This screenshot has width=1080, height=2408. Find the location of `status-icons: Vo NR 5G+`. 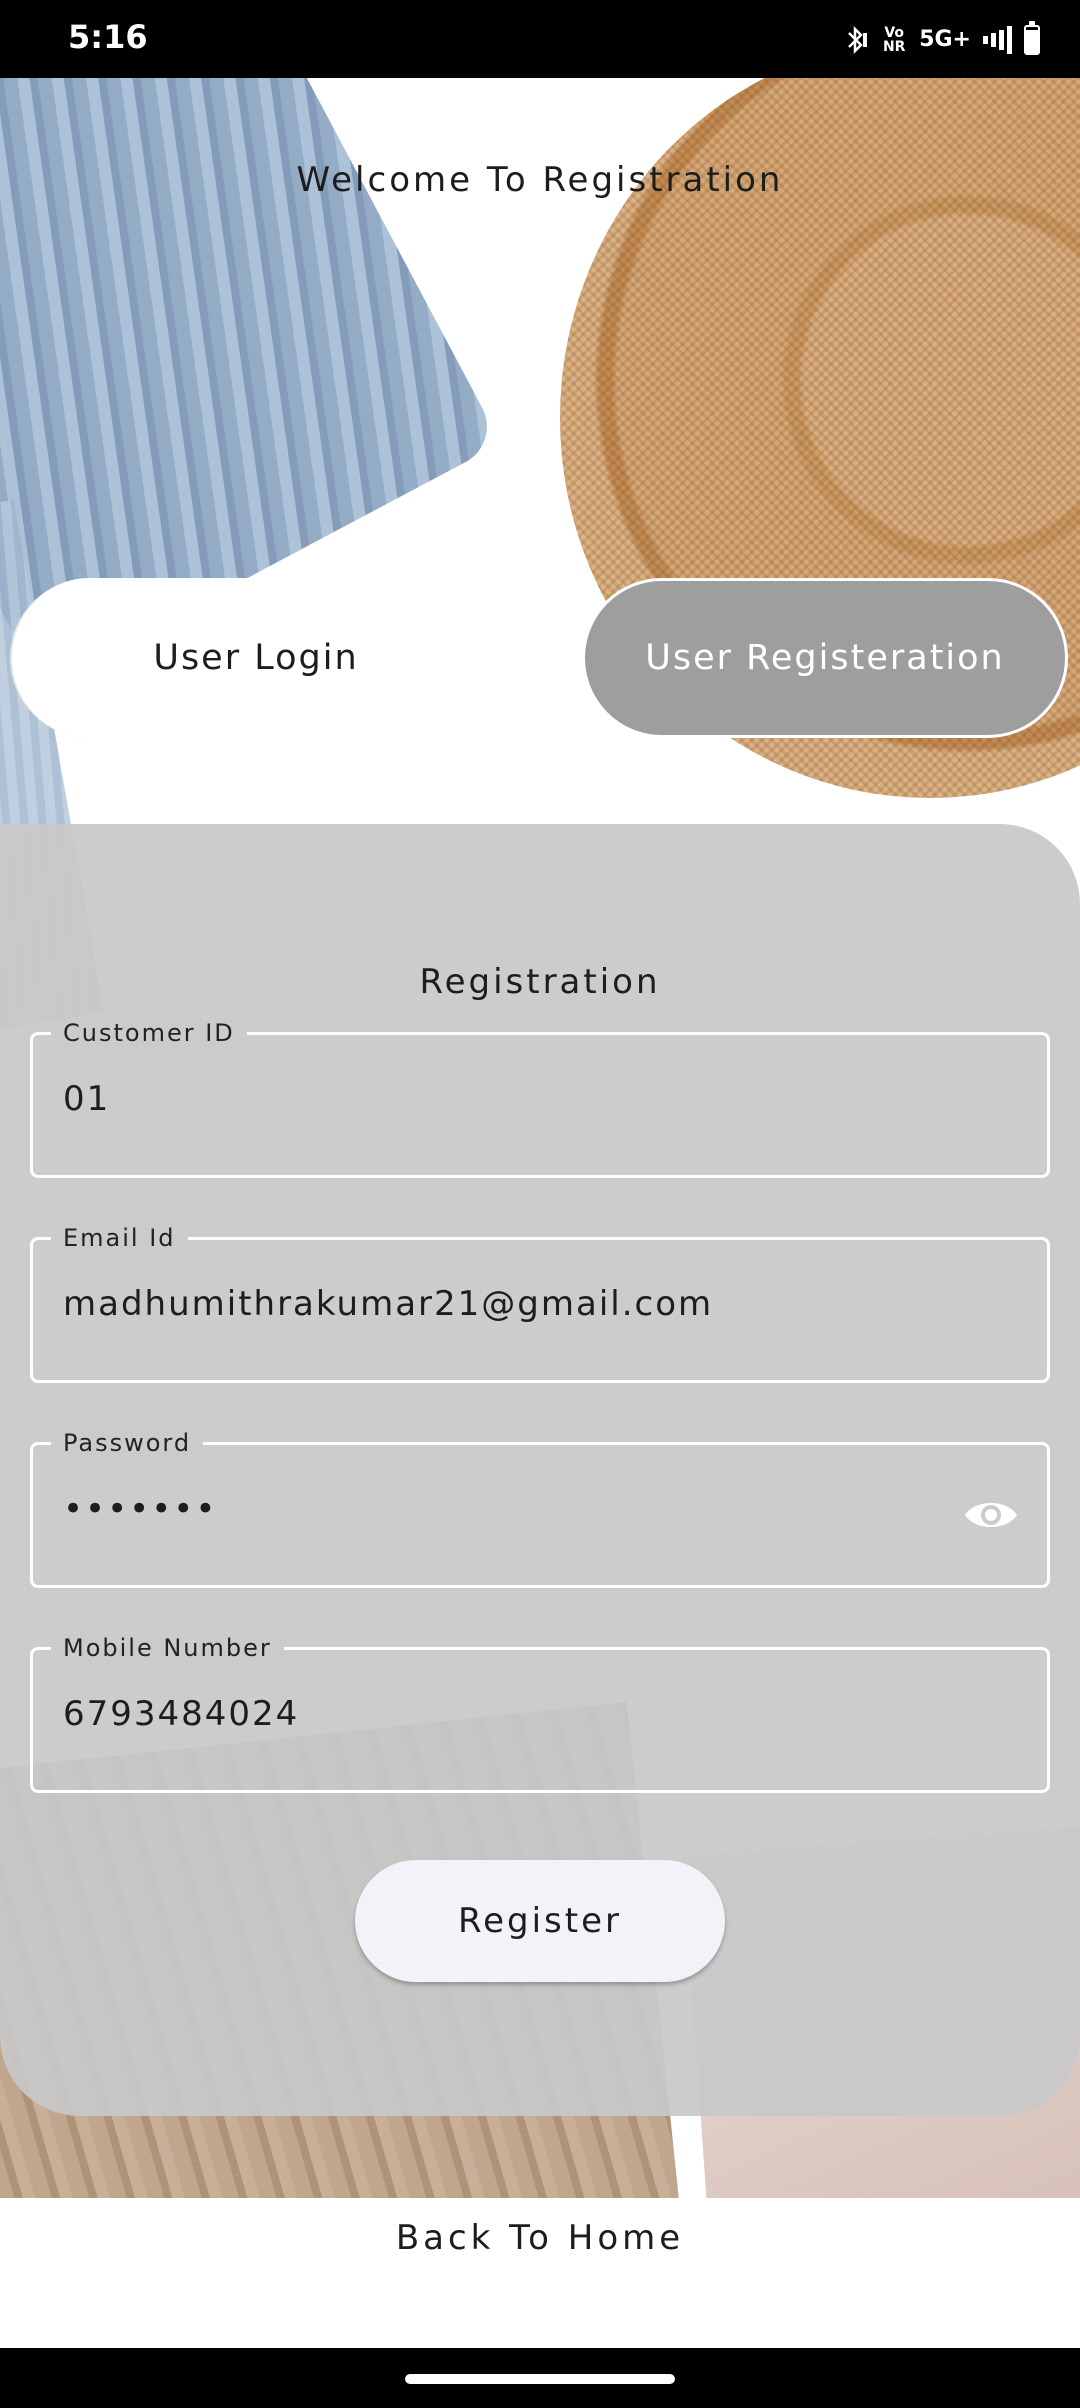

status-icons: Vo NR 5G+ is located at coordinates (941, 39).